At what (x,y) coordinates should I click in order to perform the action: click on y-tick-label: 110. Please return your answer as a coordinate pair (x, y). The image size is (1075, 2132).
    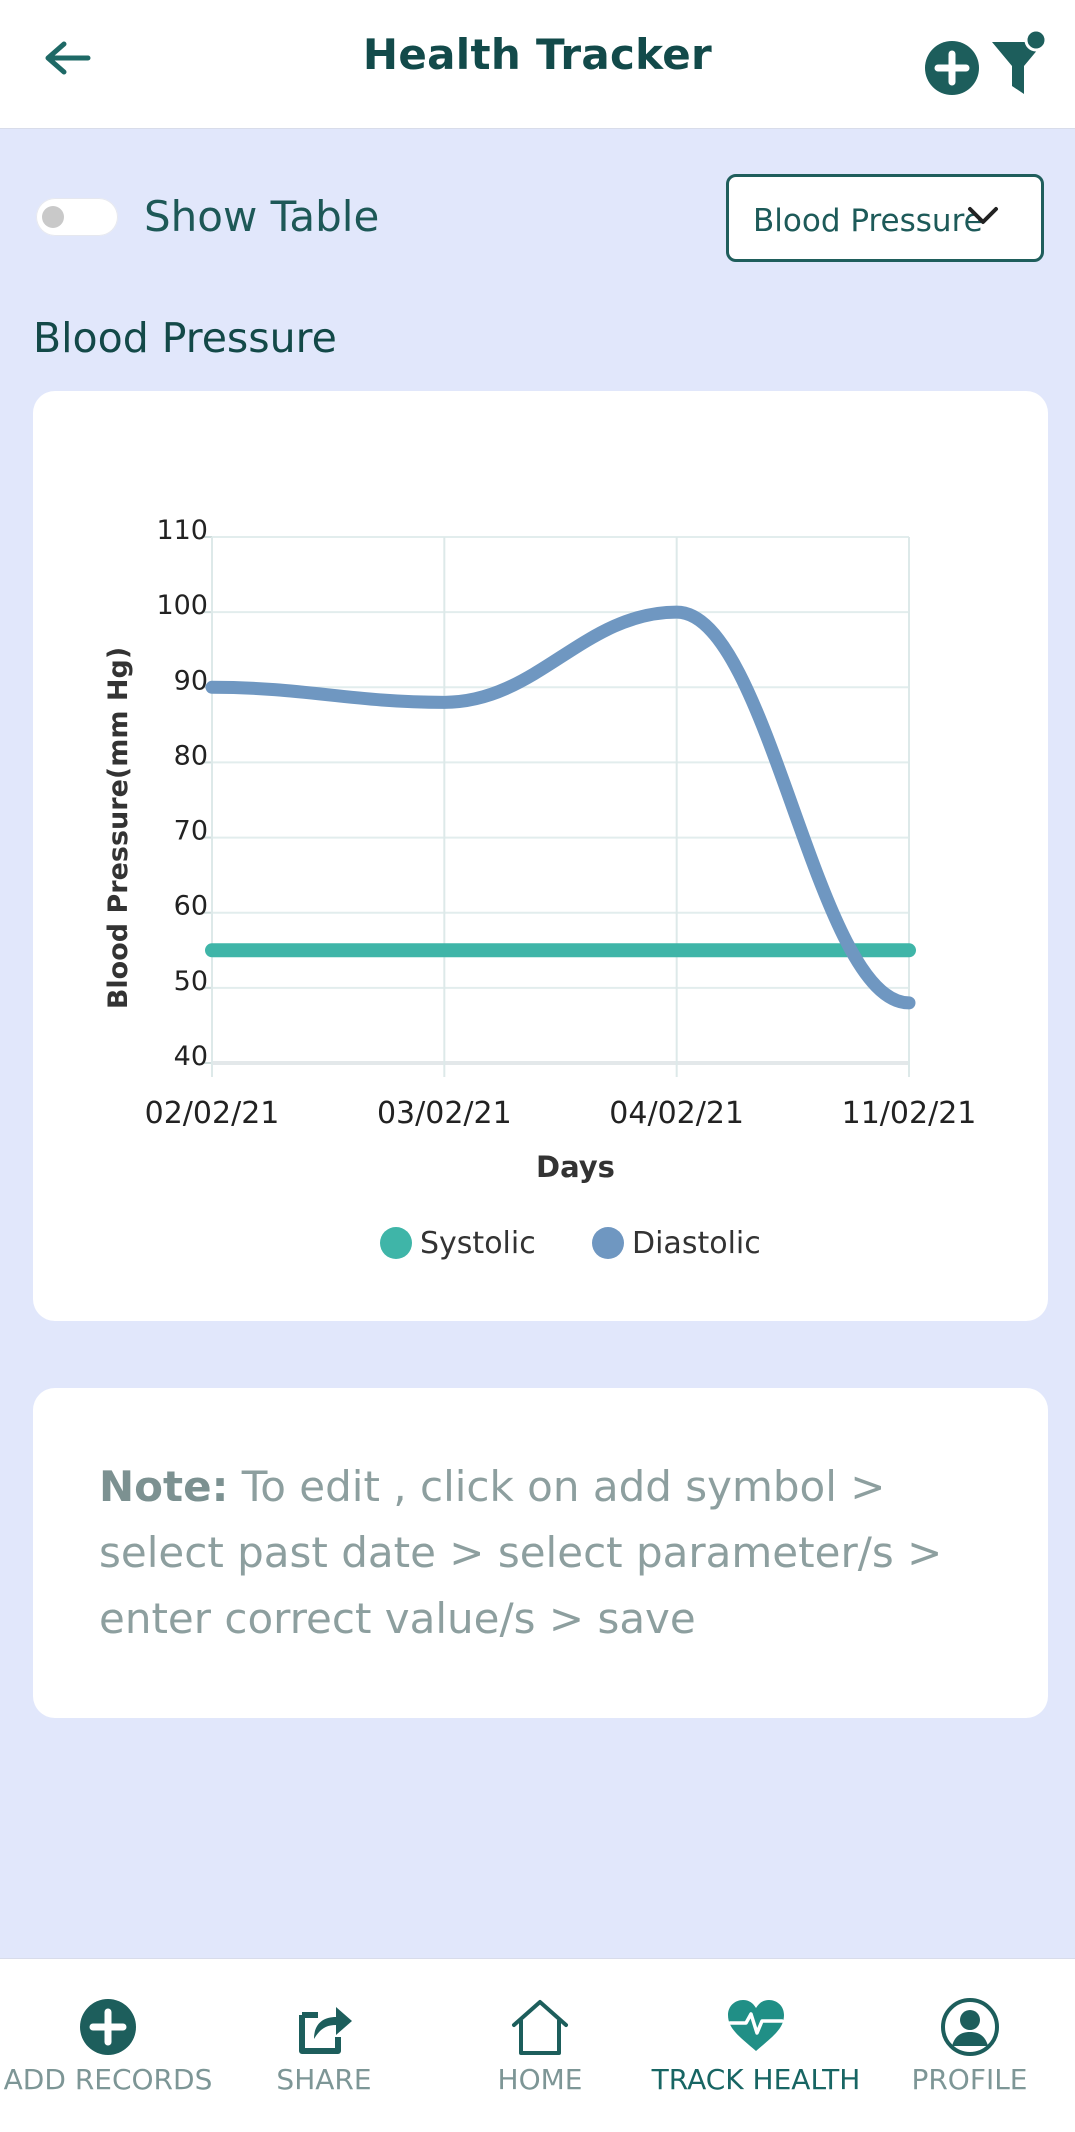
    Looking at the image, I should click on (182, 530).